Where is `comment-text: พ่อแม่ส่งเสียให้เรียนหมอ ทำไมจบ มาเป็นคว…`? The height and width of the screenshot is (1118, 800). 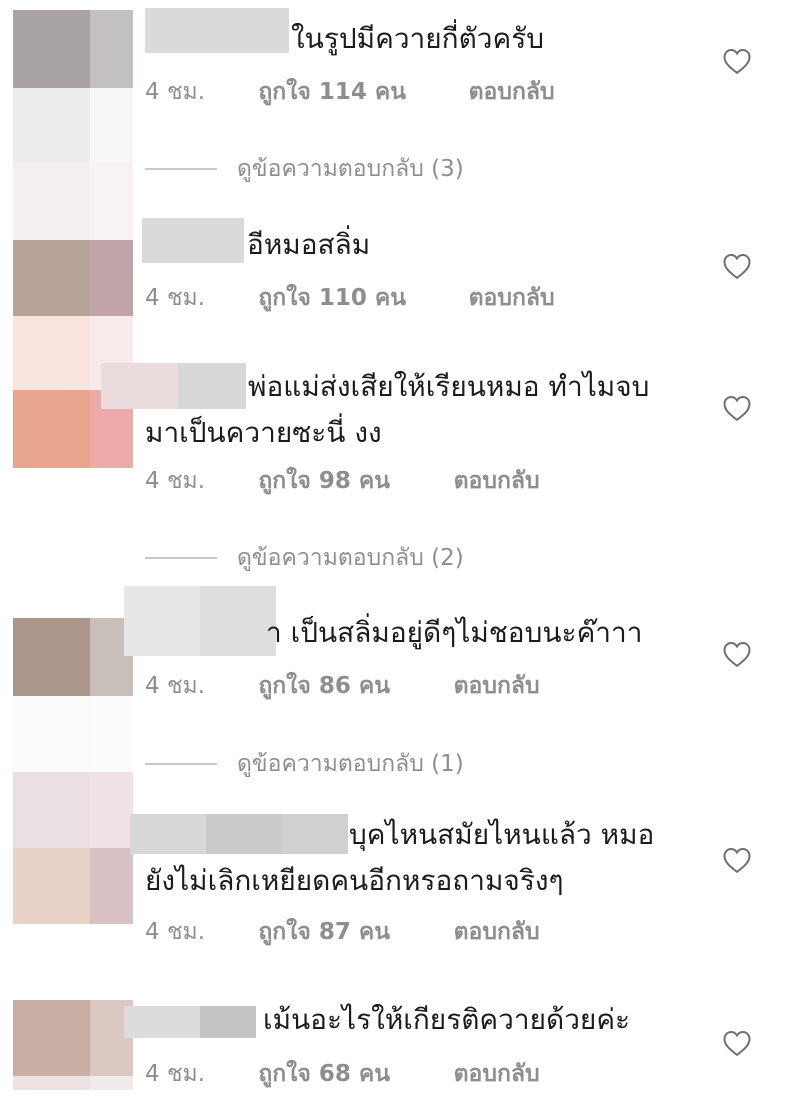
comment-text: พ่อแม่ส่งเสียให้เรียนหมอ ทำไมจบ มาเป็นคว… is located at coordinates (397, 409).